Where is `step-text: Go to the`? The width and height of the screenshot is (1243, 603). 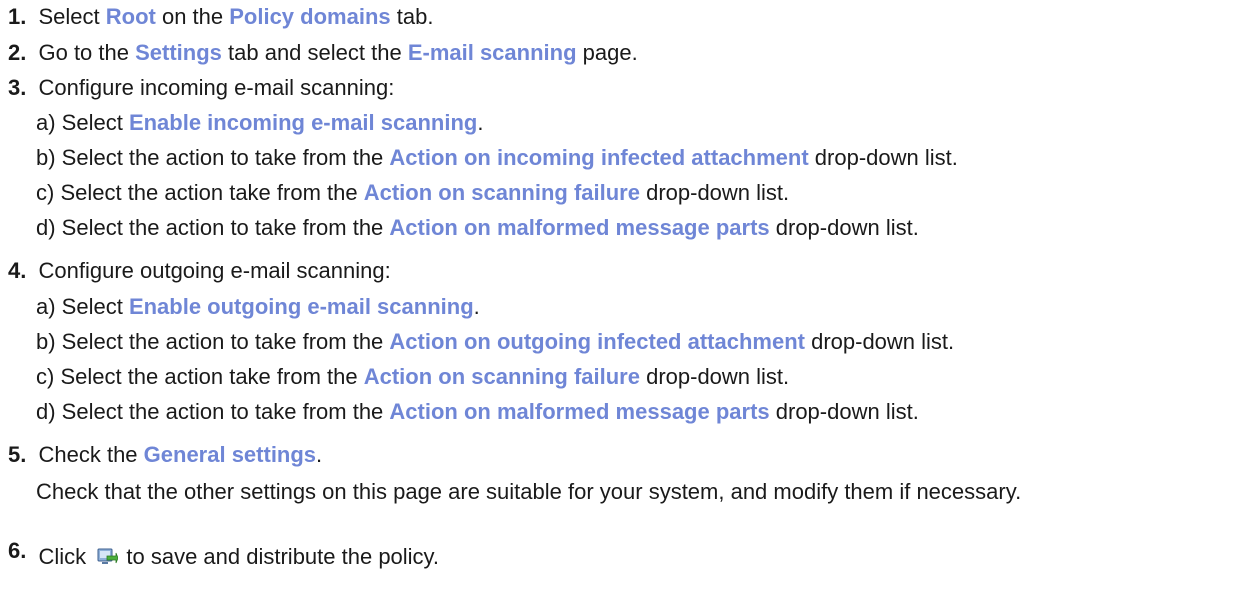
step-text: Go to the is located at coordinates (87, 52).